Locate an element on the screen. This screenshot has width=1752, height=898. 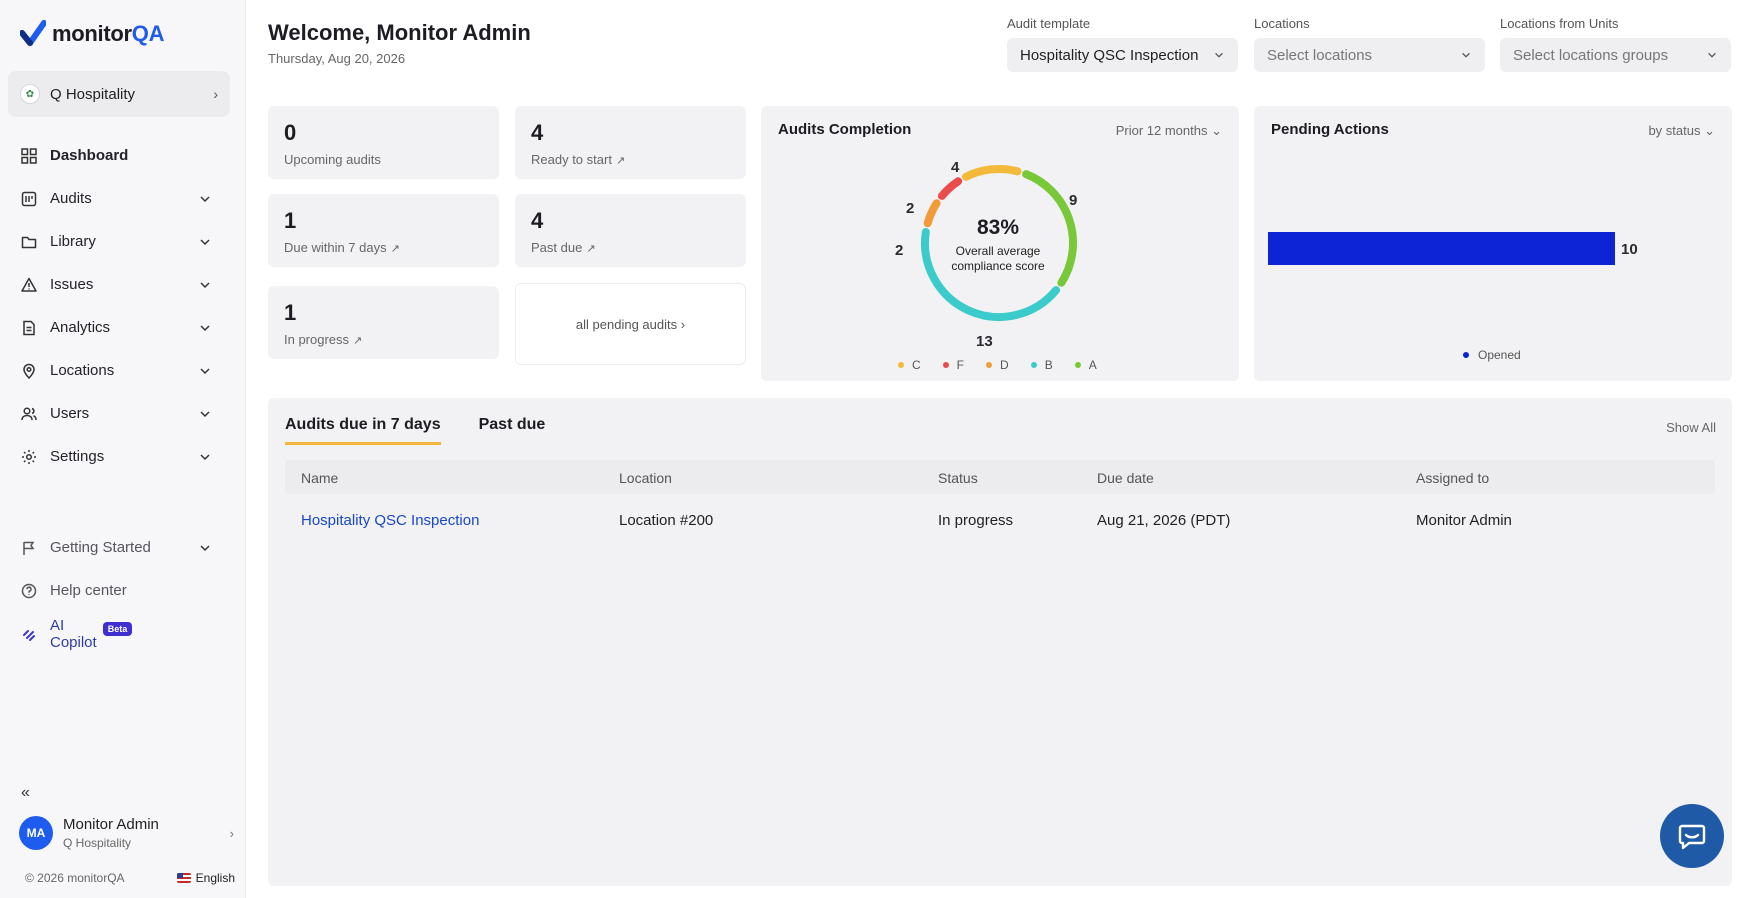
org-switcher: ✿ Q Hospitality › is located at coordinates (119, 94).